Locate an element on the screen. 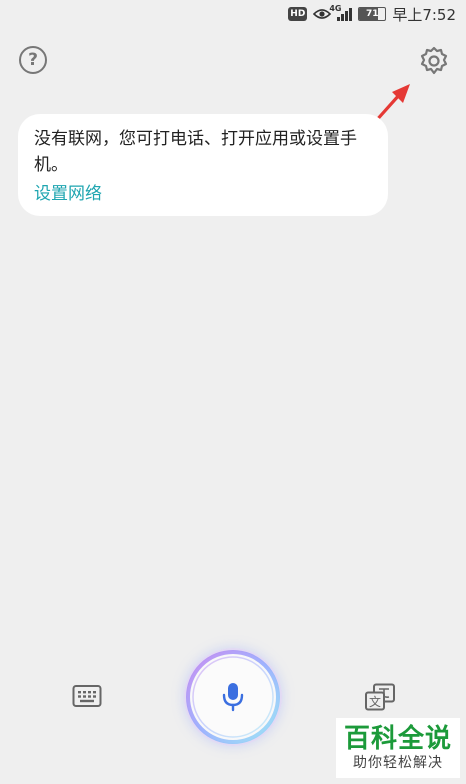 This screenshot has width=466, height=784. watermark-subtitle: 助你轻松解决 is located at coordinates (398, 763).